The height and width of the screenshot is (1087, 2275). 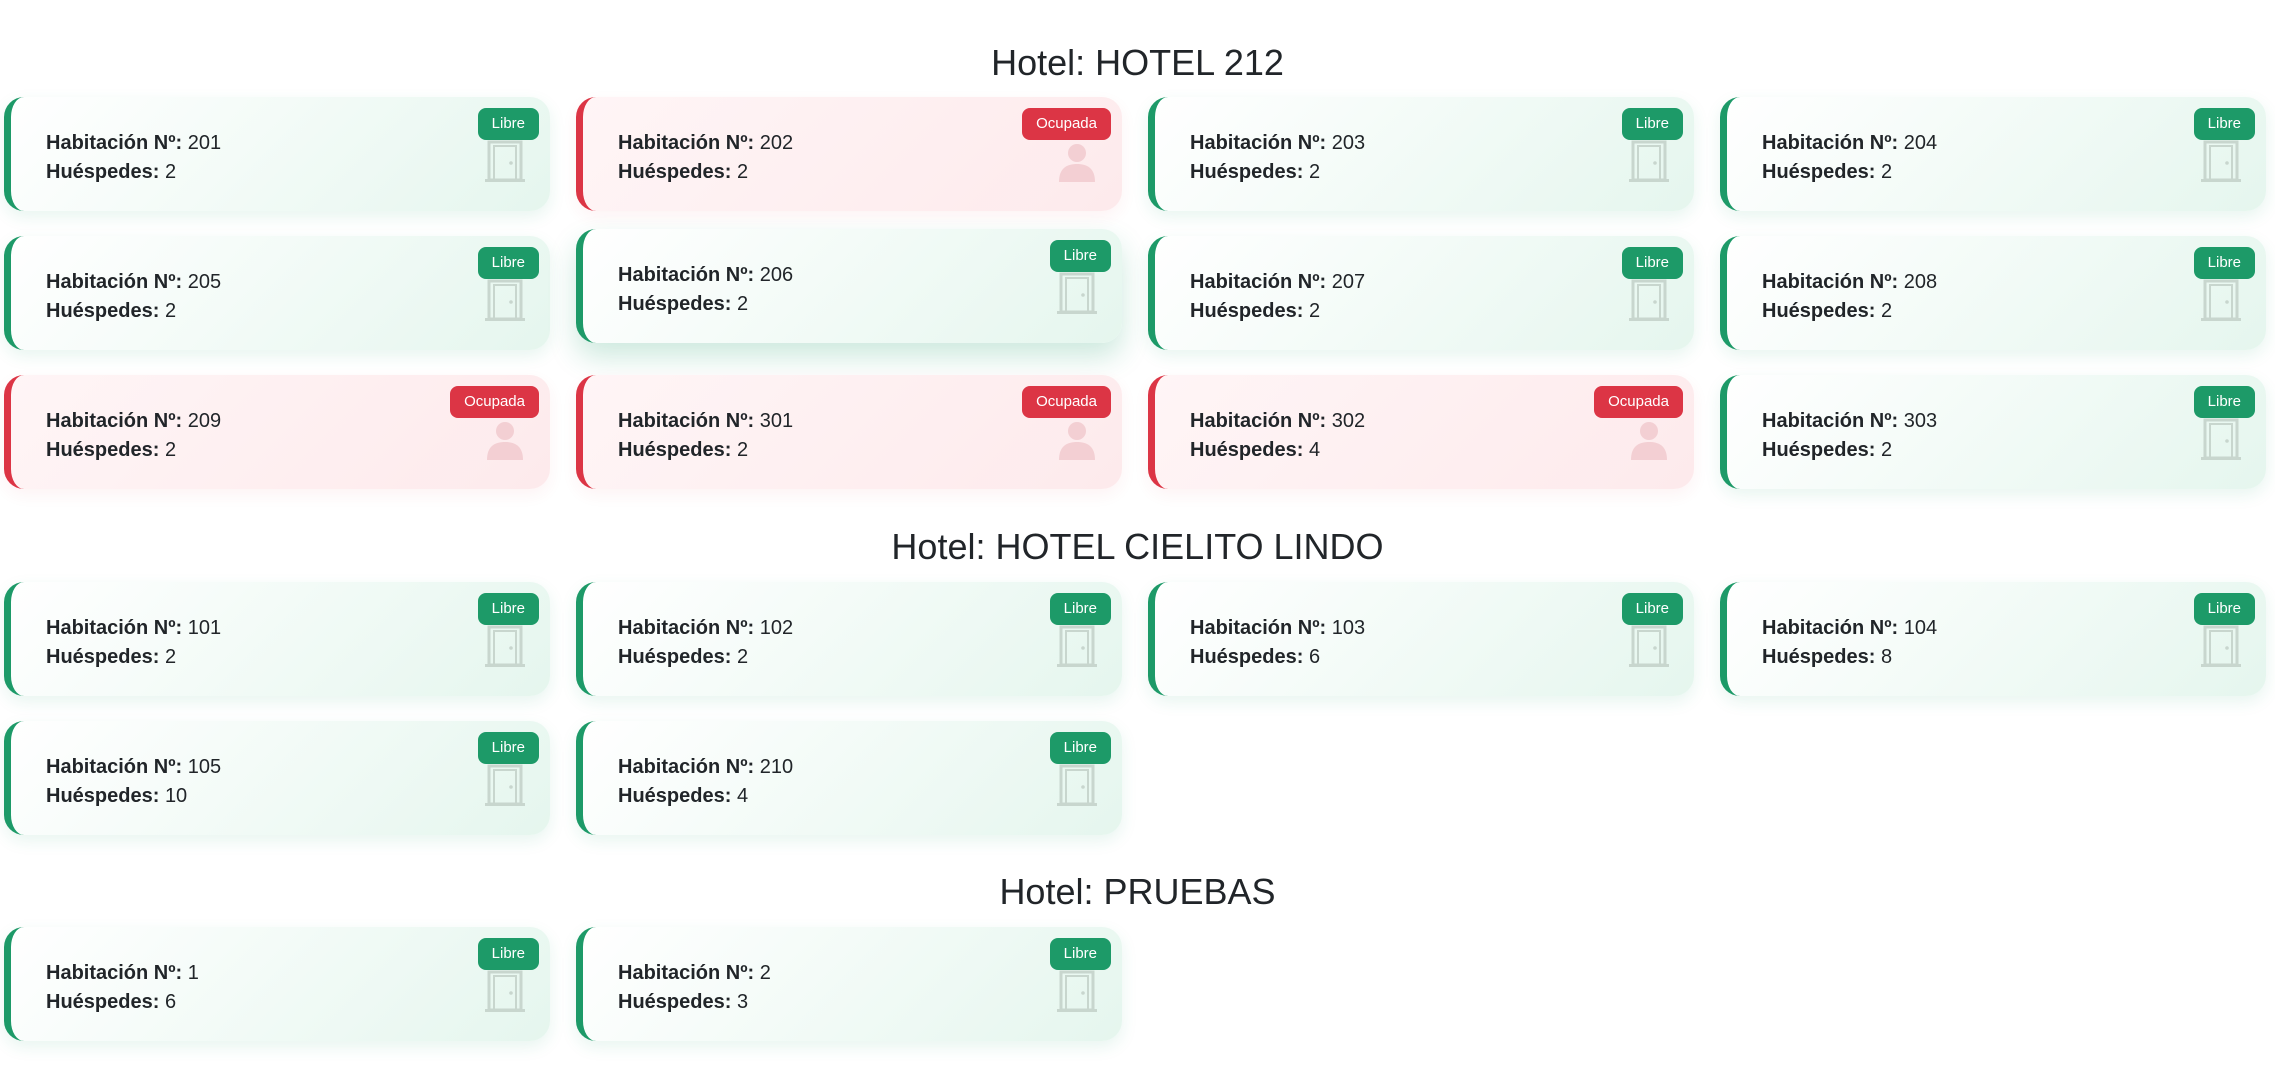 I want to click on room-info: Habitación Nº: 205 Huéspedes: 2, so click(x=133, y=297).